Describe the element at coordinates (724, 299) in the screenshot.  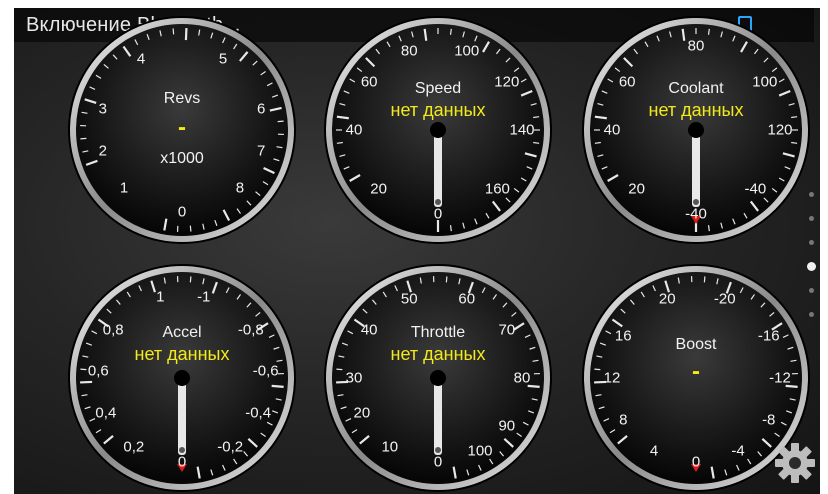
I see `gauge-tick-label: -20` at that location.